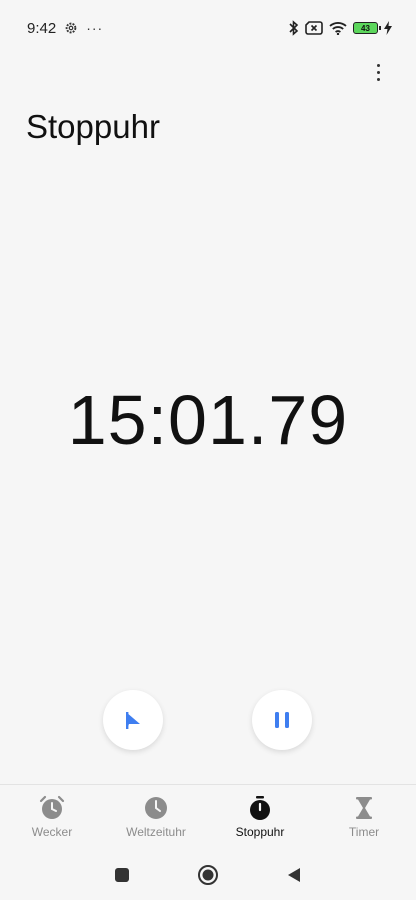 Image resolution: width=416 pixels, height=900 pixels. I want to click on status-right: 43, so click(340, 28).